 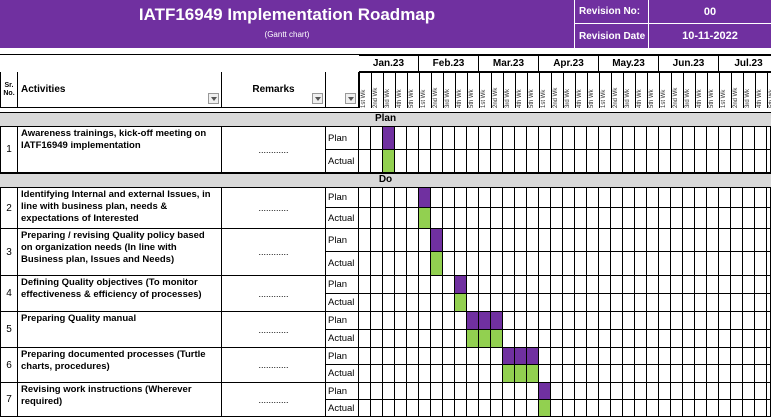 I want to click on activities-filter-dropdown-icon, so click(x=213, y=98).